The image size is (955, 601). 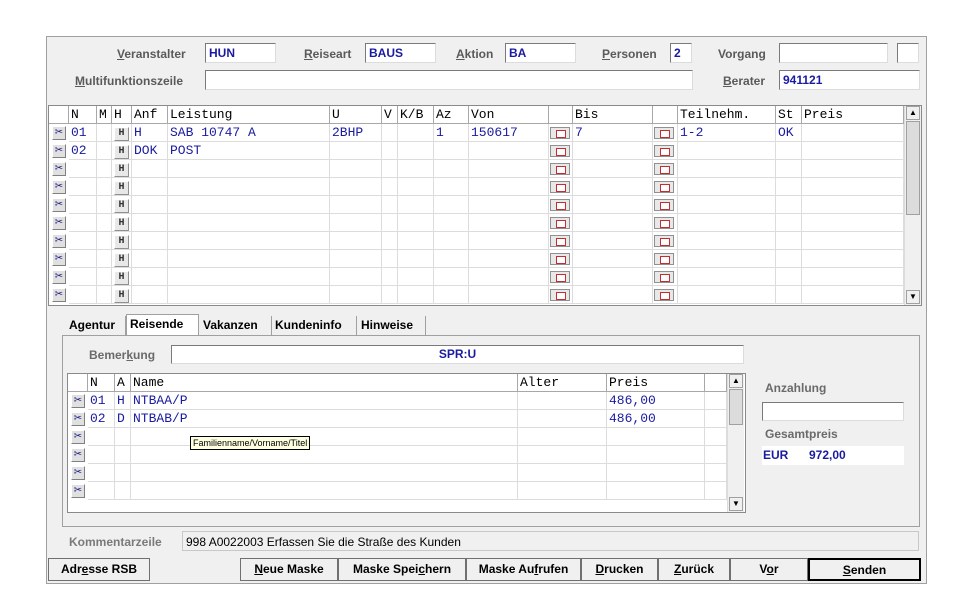 I want to click on cell-a: D, so click(x=123, y=419).